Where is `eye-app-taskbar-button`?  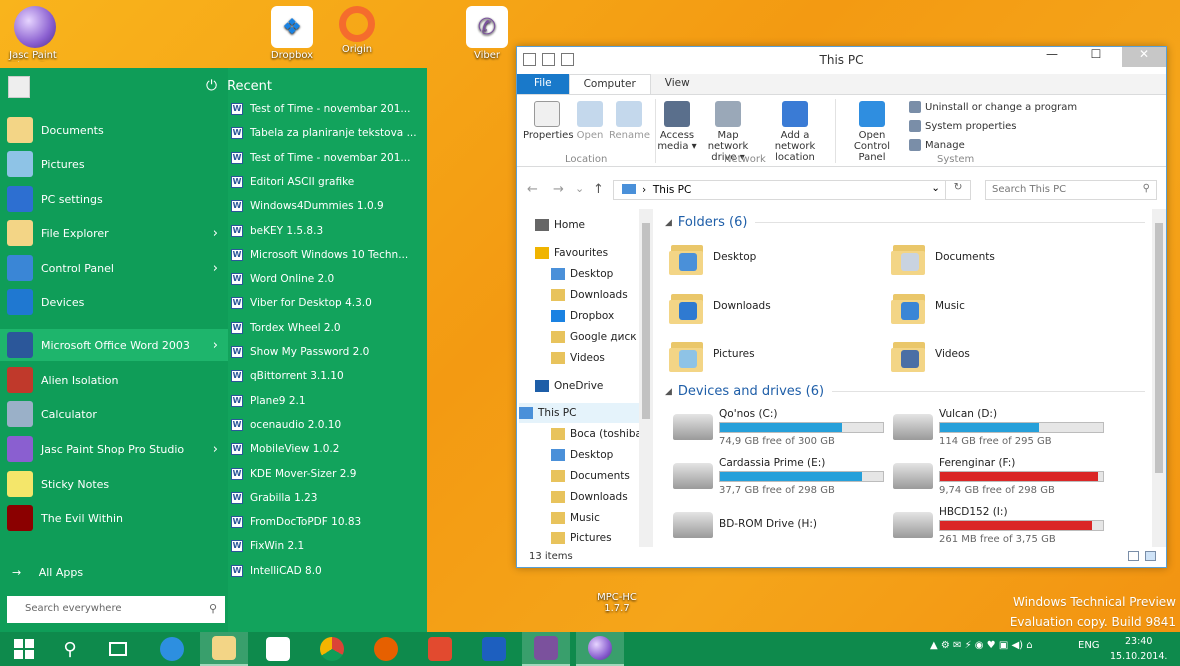
eye-app-taskbar-button is located at coordinates (440, 649).